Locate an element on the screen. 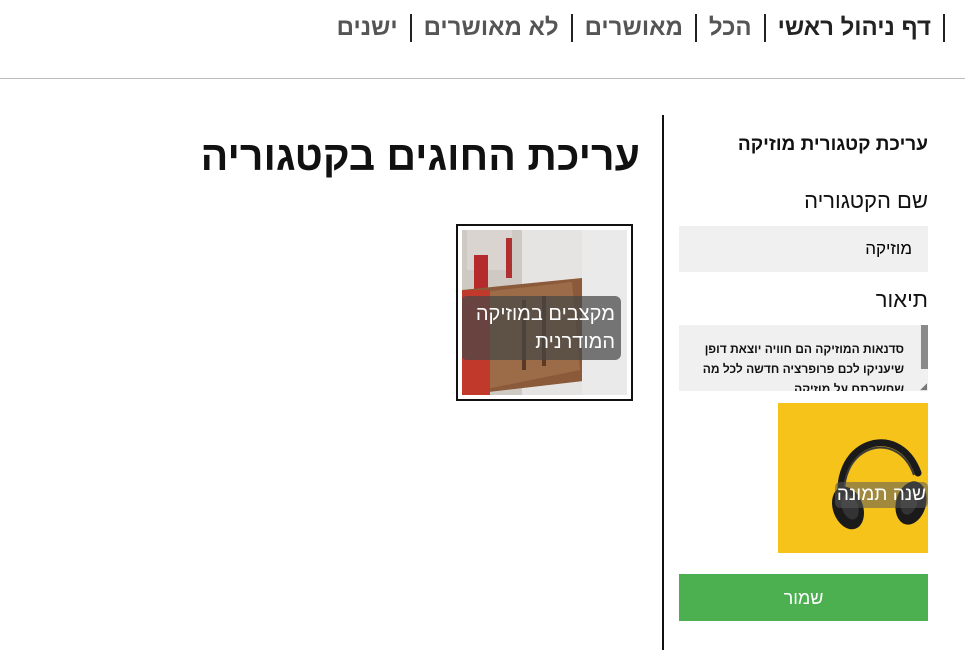 This screenshot has height=665, width=965. resize-grip-icon: ◢ is located at coordinates (923, 386).